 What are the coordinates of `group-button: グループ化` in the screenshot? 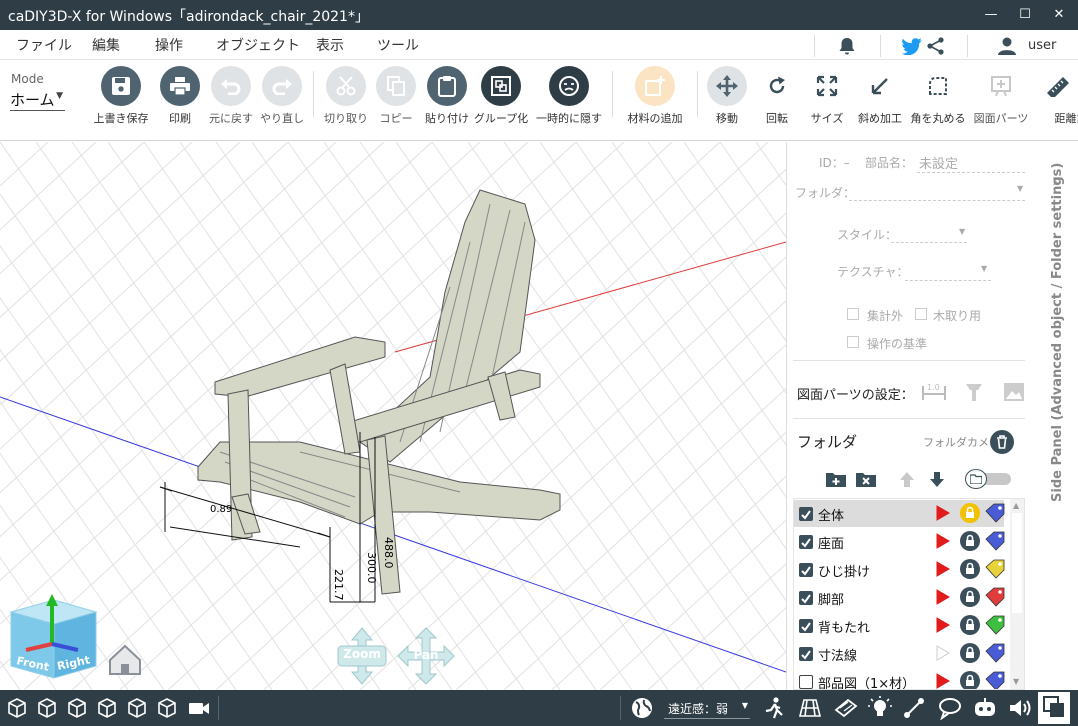 It's located at (501, 101).